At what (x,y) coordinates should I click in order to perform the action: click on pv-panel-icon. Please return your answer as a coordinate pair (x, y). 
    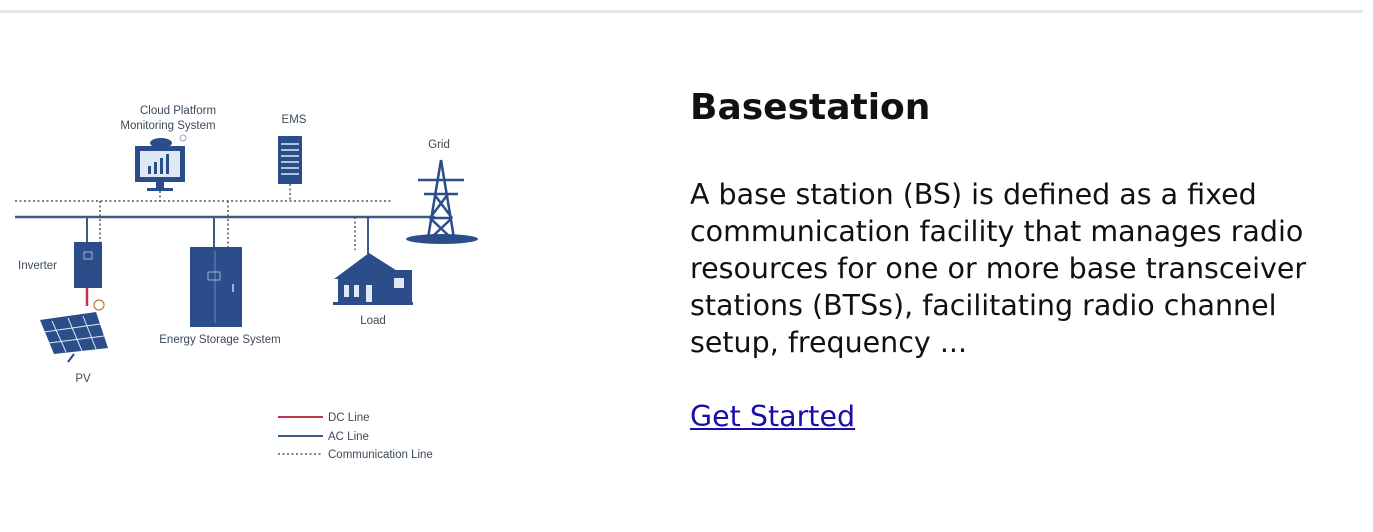
    Looking at the image, I should click on (74, 331).